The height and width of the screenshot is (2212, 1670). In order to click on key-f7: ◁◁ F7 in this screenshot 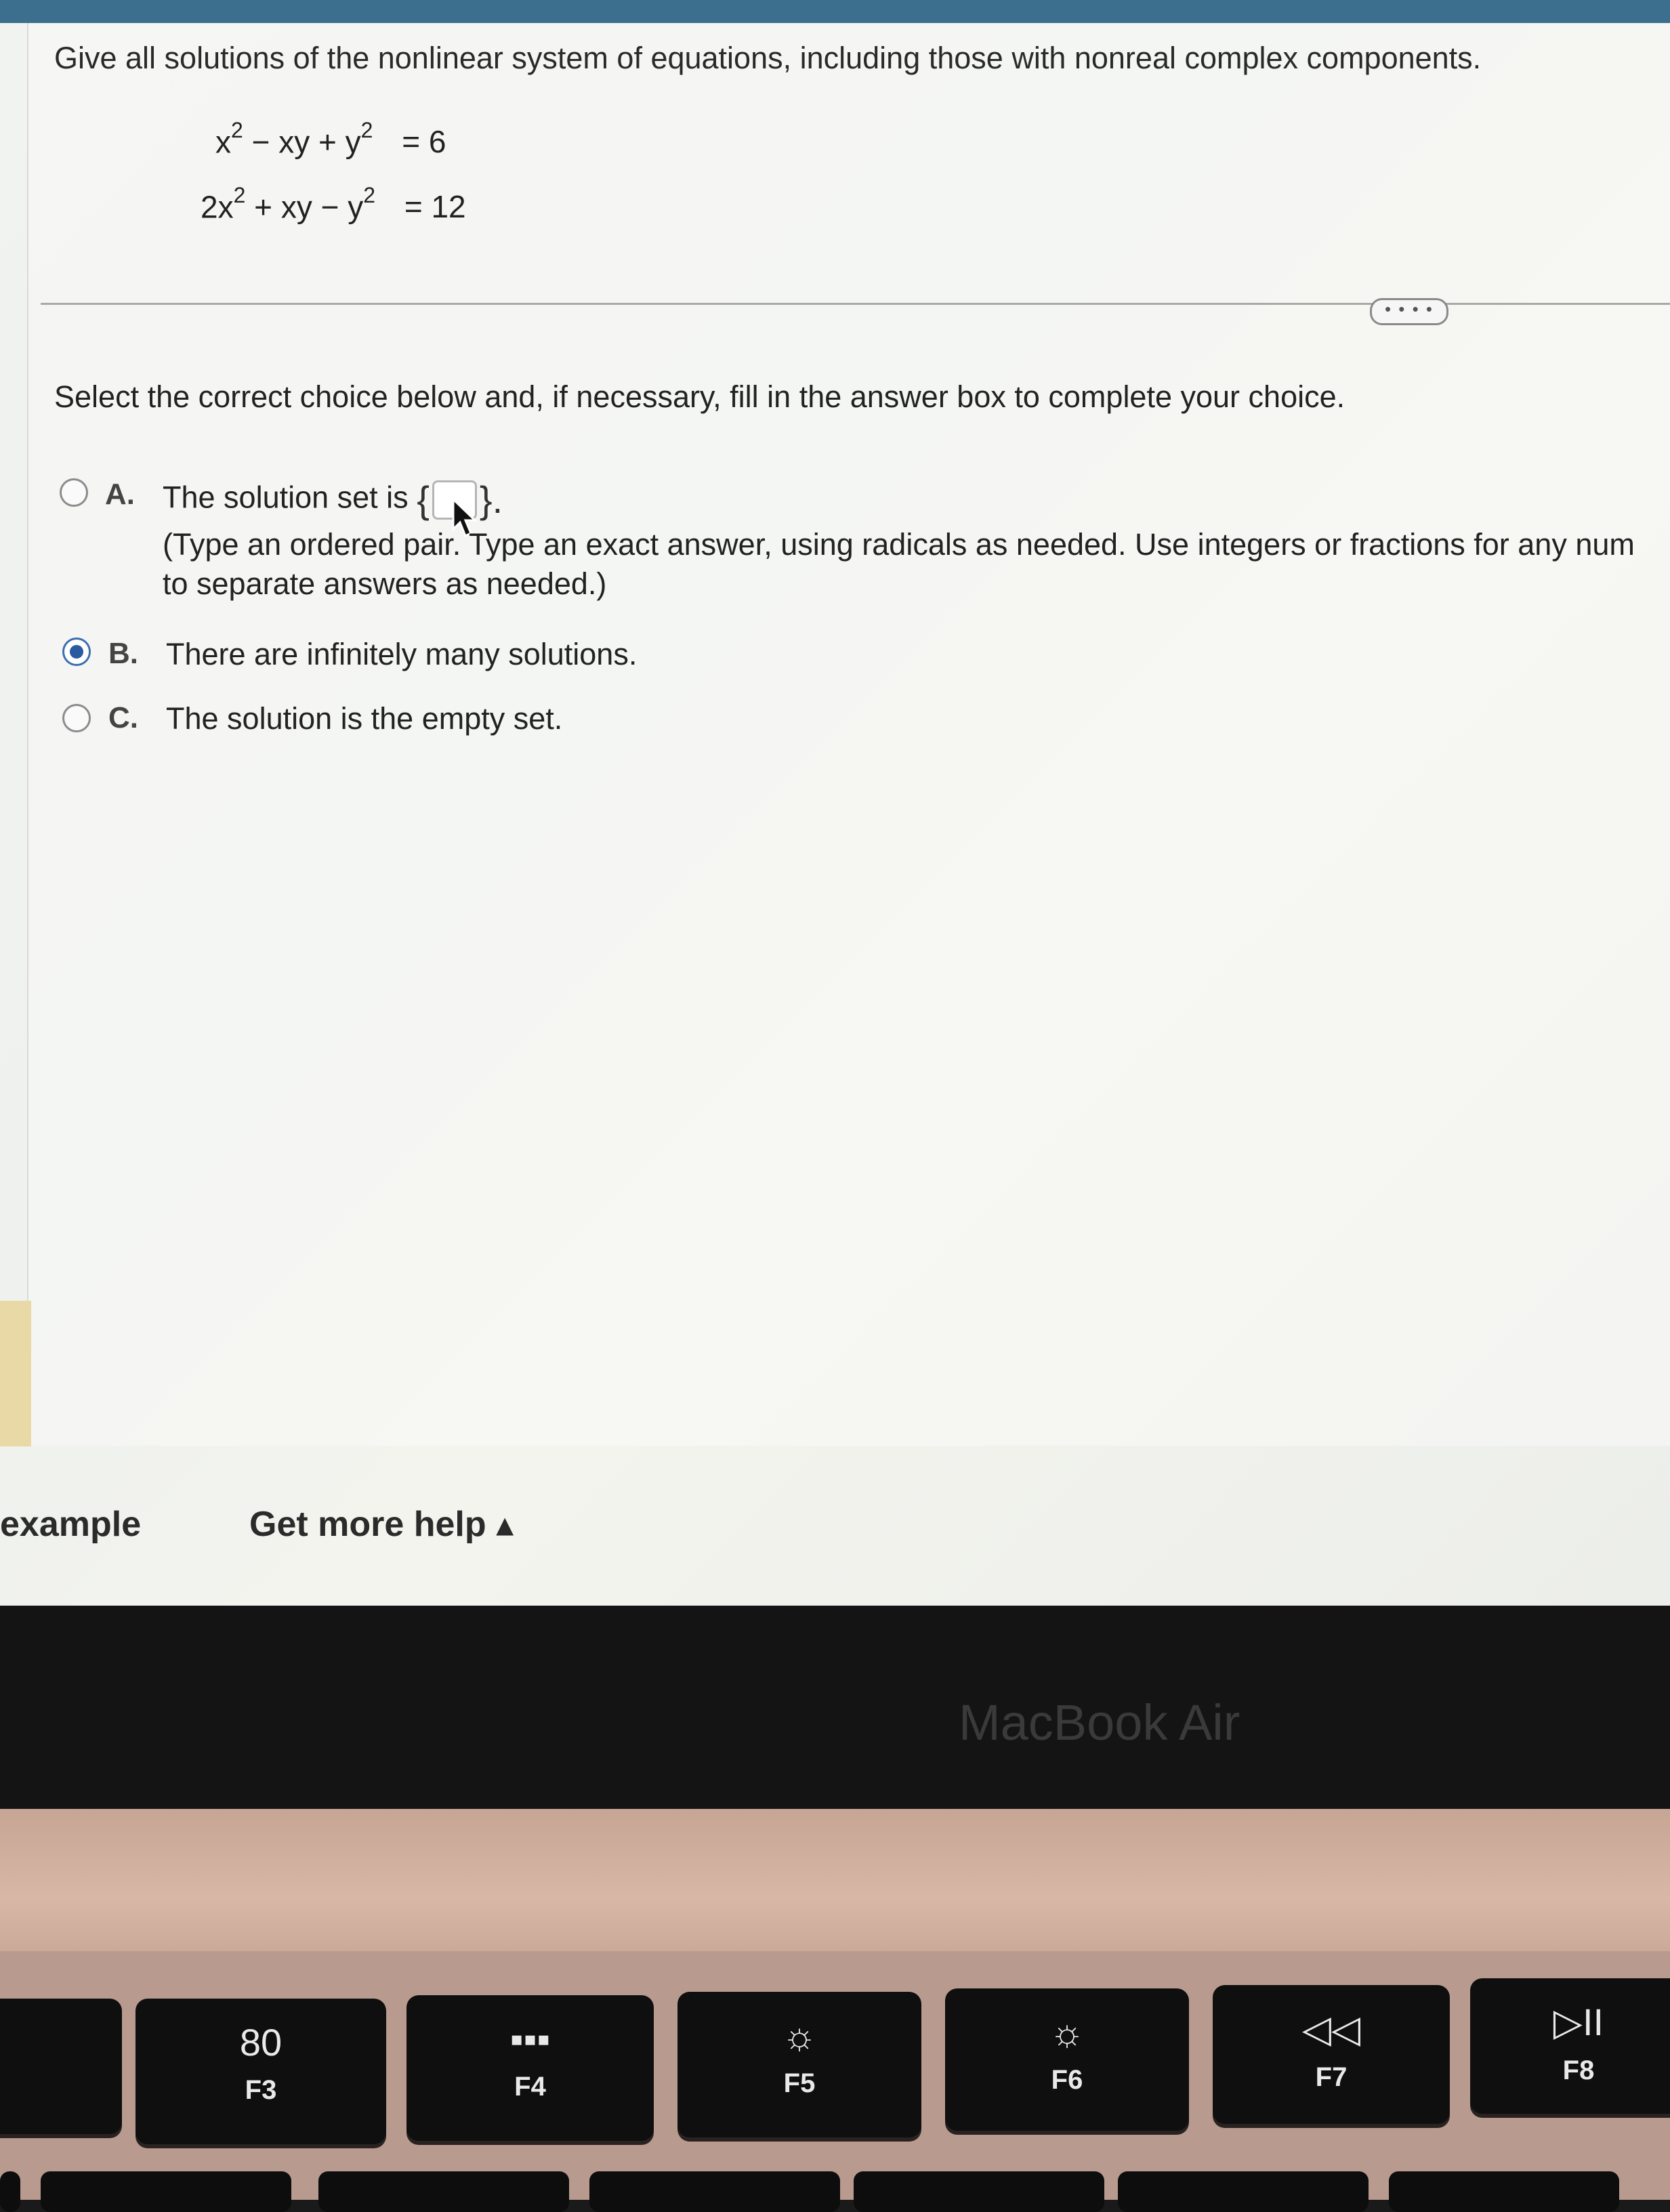, I will do `click(1331, 2054)`.